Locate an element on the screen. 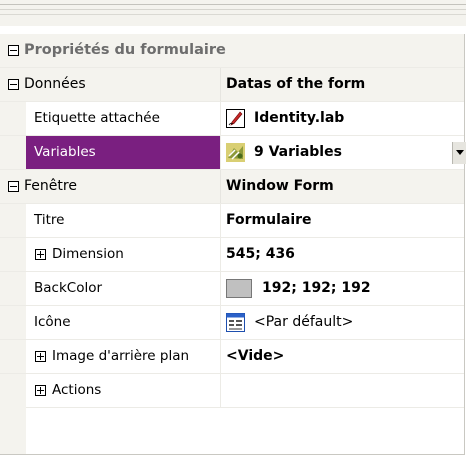 Image resolution: width=466 pixels, height=457 pixels. property-name: Image d'arrière plan is located at coordinates (121, 356).